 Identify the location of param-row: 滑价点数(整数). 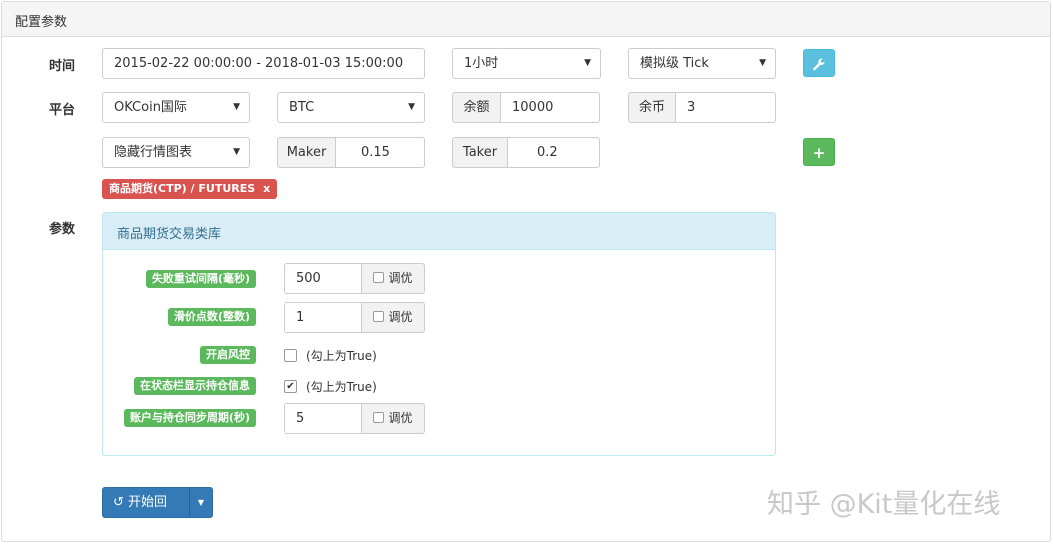
(128, 317).